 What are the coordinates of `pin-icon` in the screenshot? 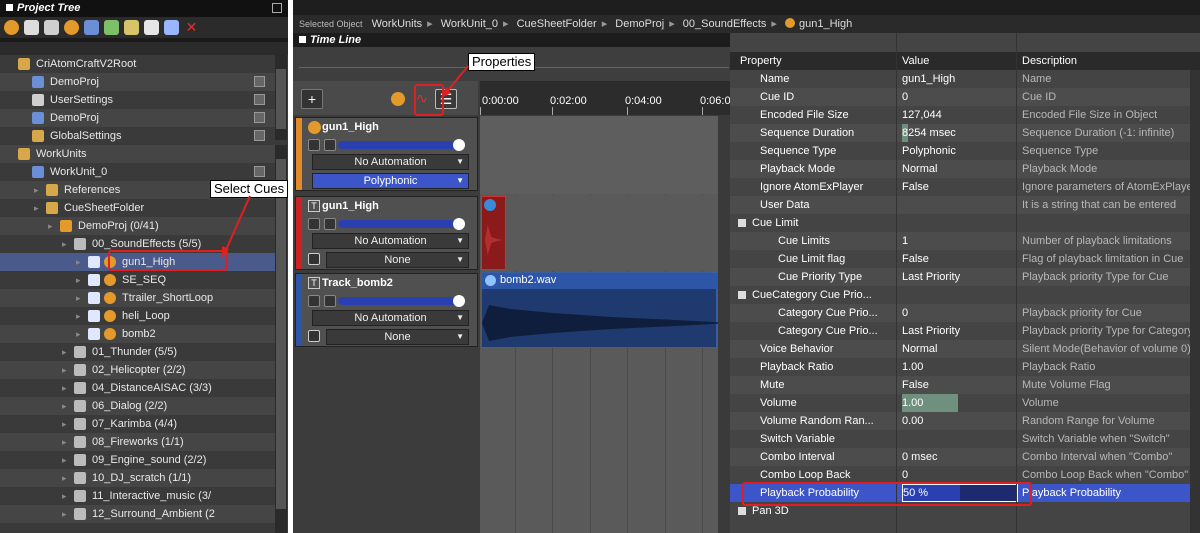 It's located at (277, 8).